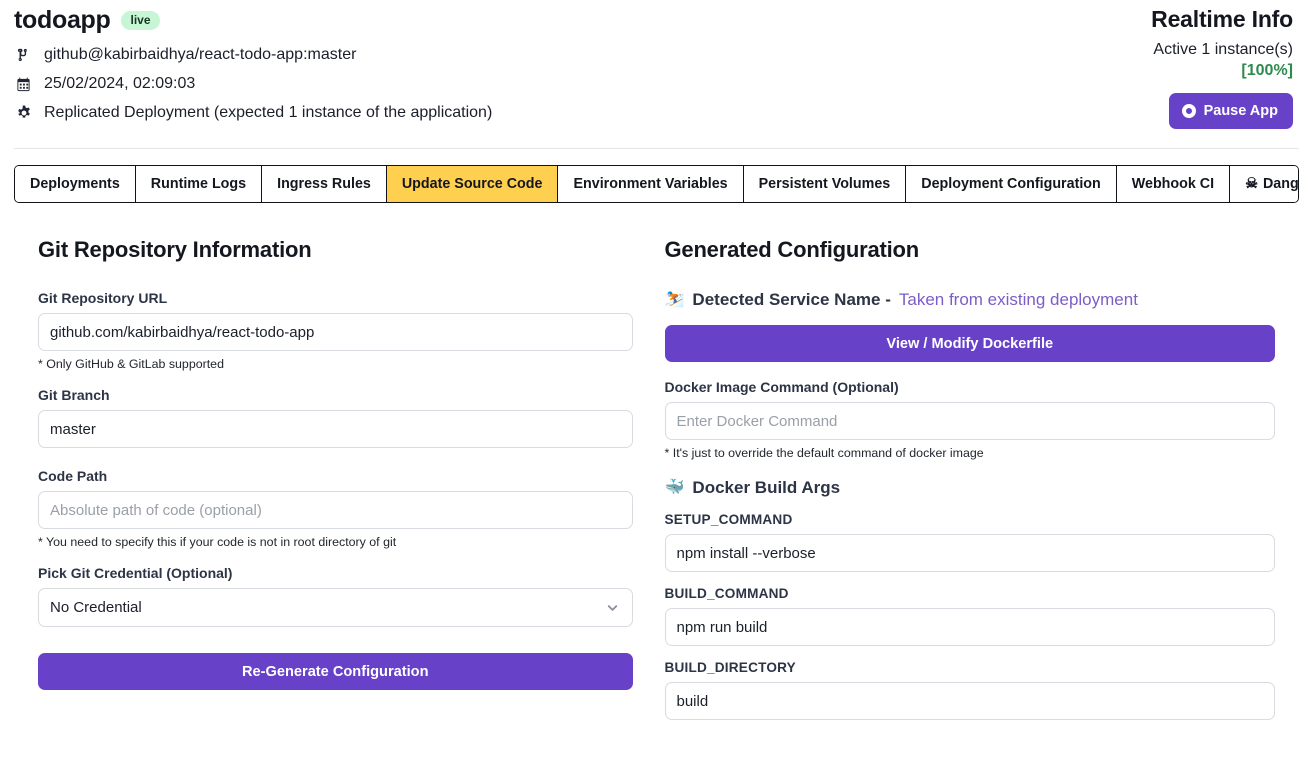  I want to click on status-badge: live, so click(140, 20).